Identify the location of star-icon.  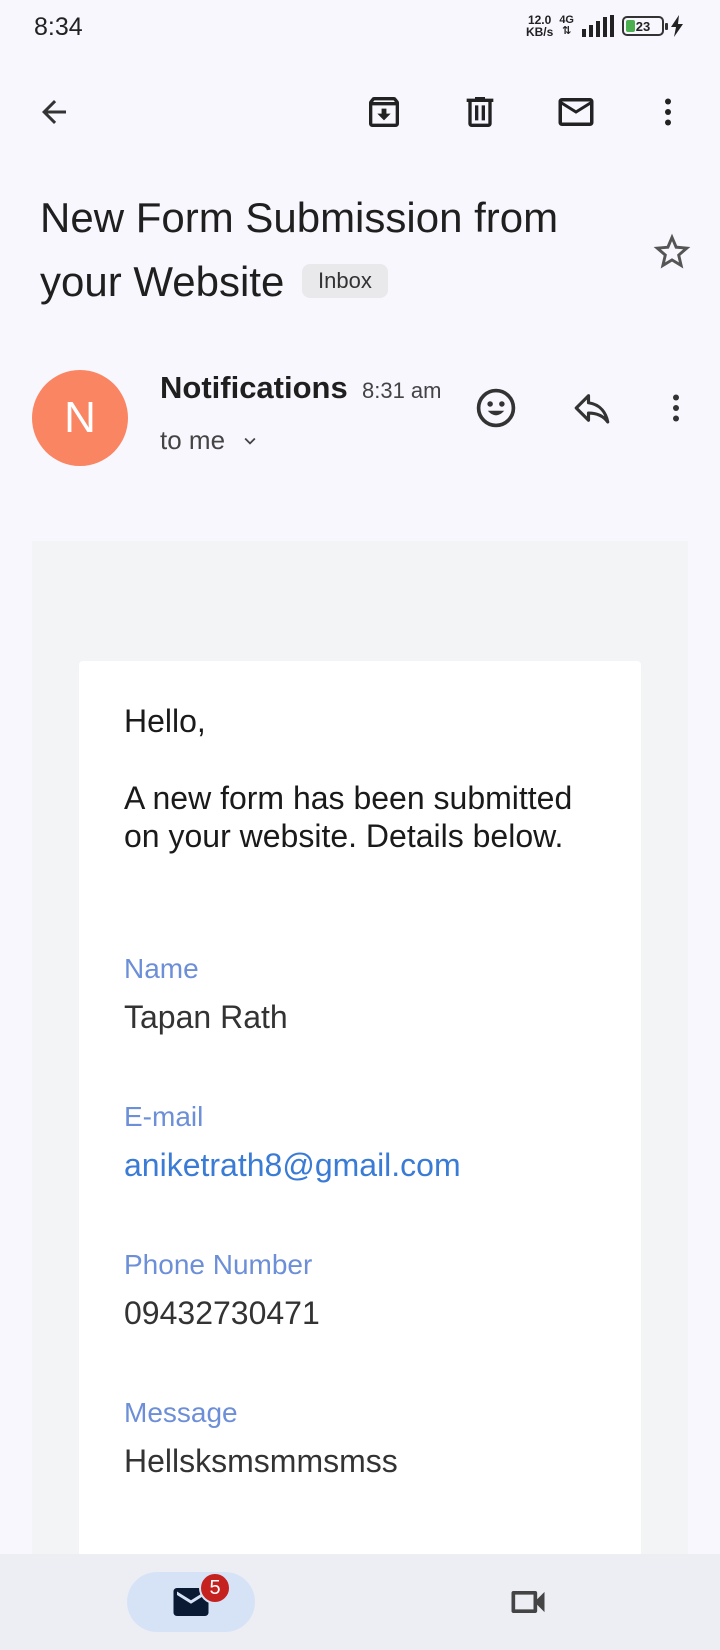
(672, 251).